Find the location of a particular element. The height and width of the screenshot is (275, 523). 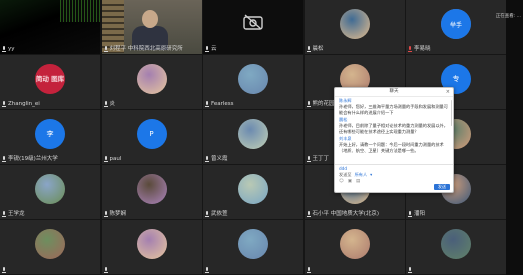

participant-name-row: 武依萱 is located at coordinates (216, 214).